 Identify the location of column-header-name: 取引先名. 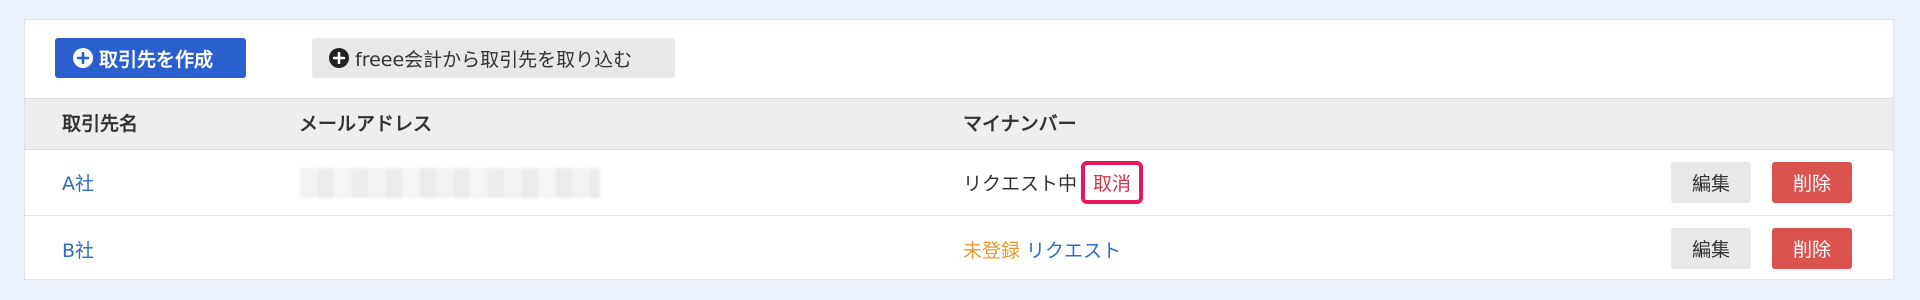
(100, 124).